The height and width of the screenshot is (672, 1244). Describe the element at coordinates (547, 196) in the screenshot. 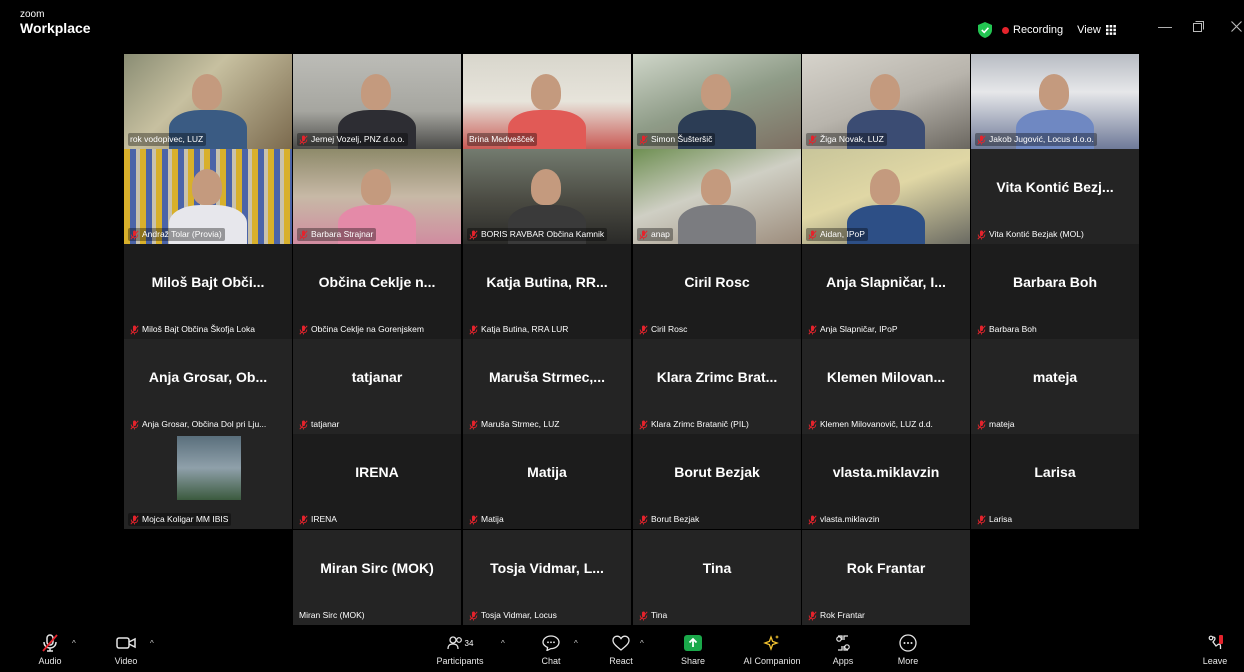

I see `participant-tile: BORIS RAVBAR Občina Kamnik` at that location.